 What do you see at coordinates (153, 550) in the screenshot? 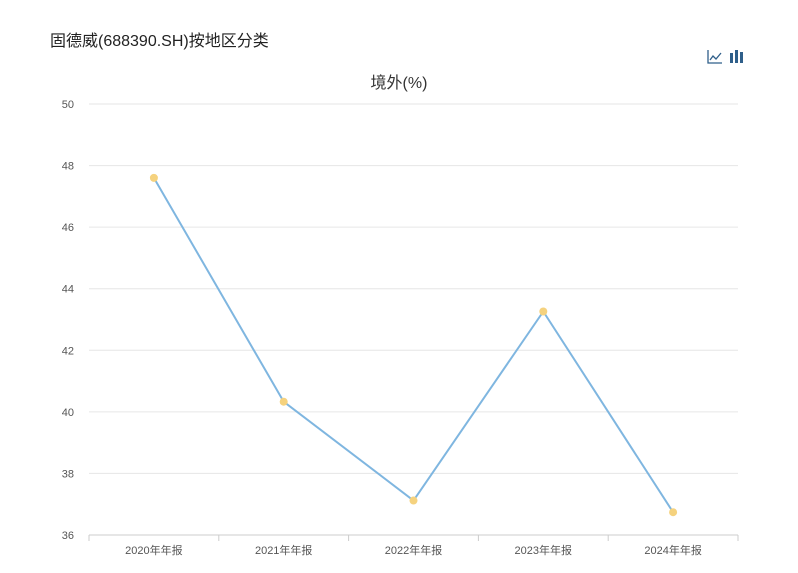
I see `x-tick-label: 2020年年报` at bounding box center [153, 550].